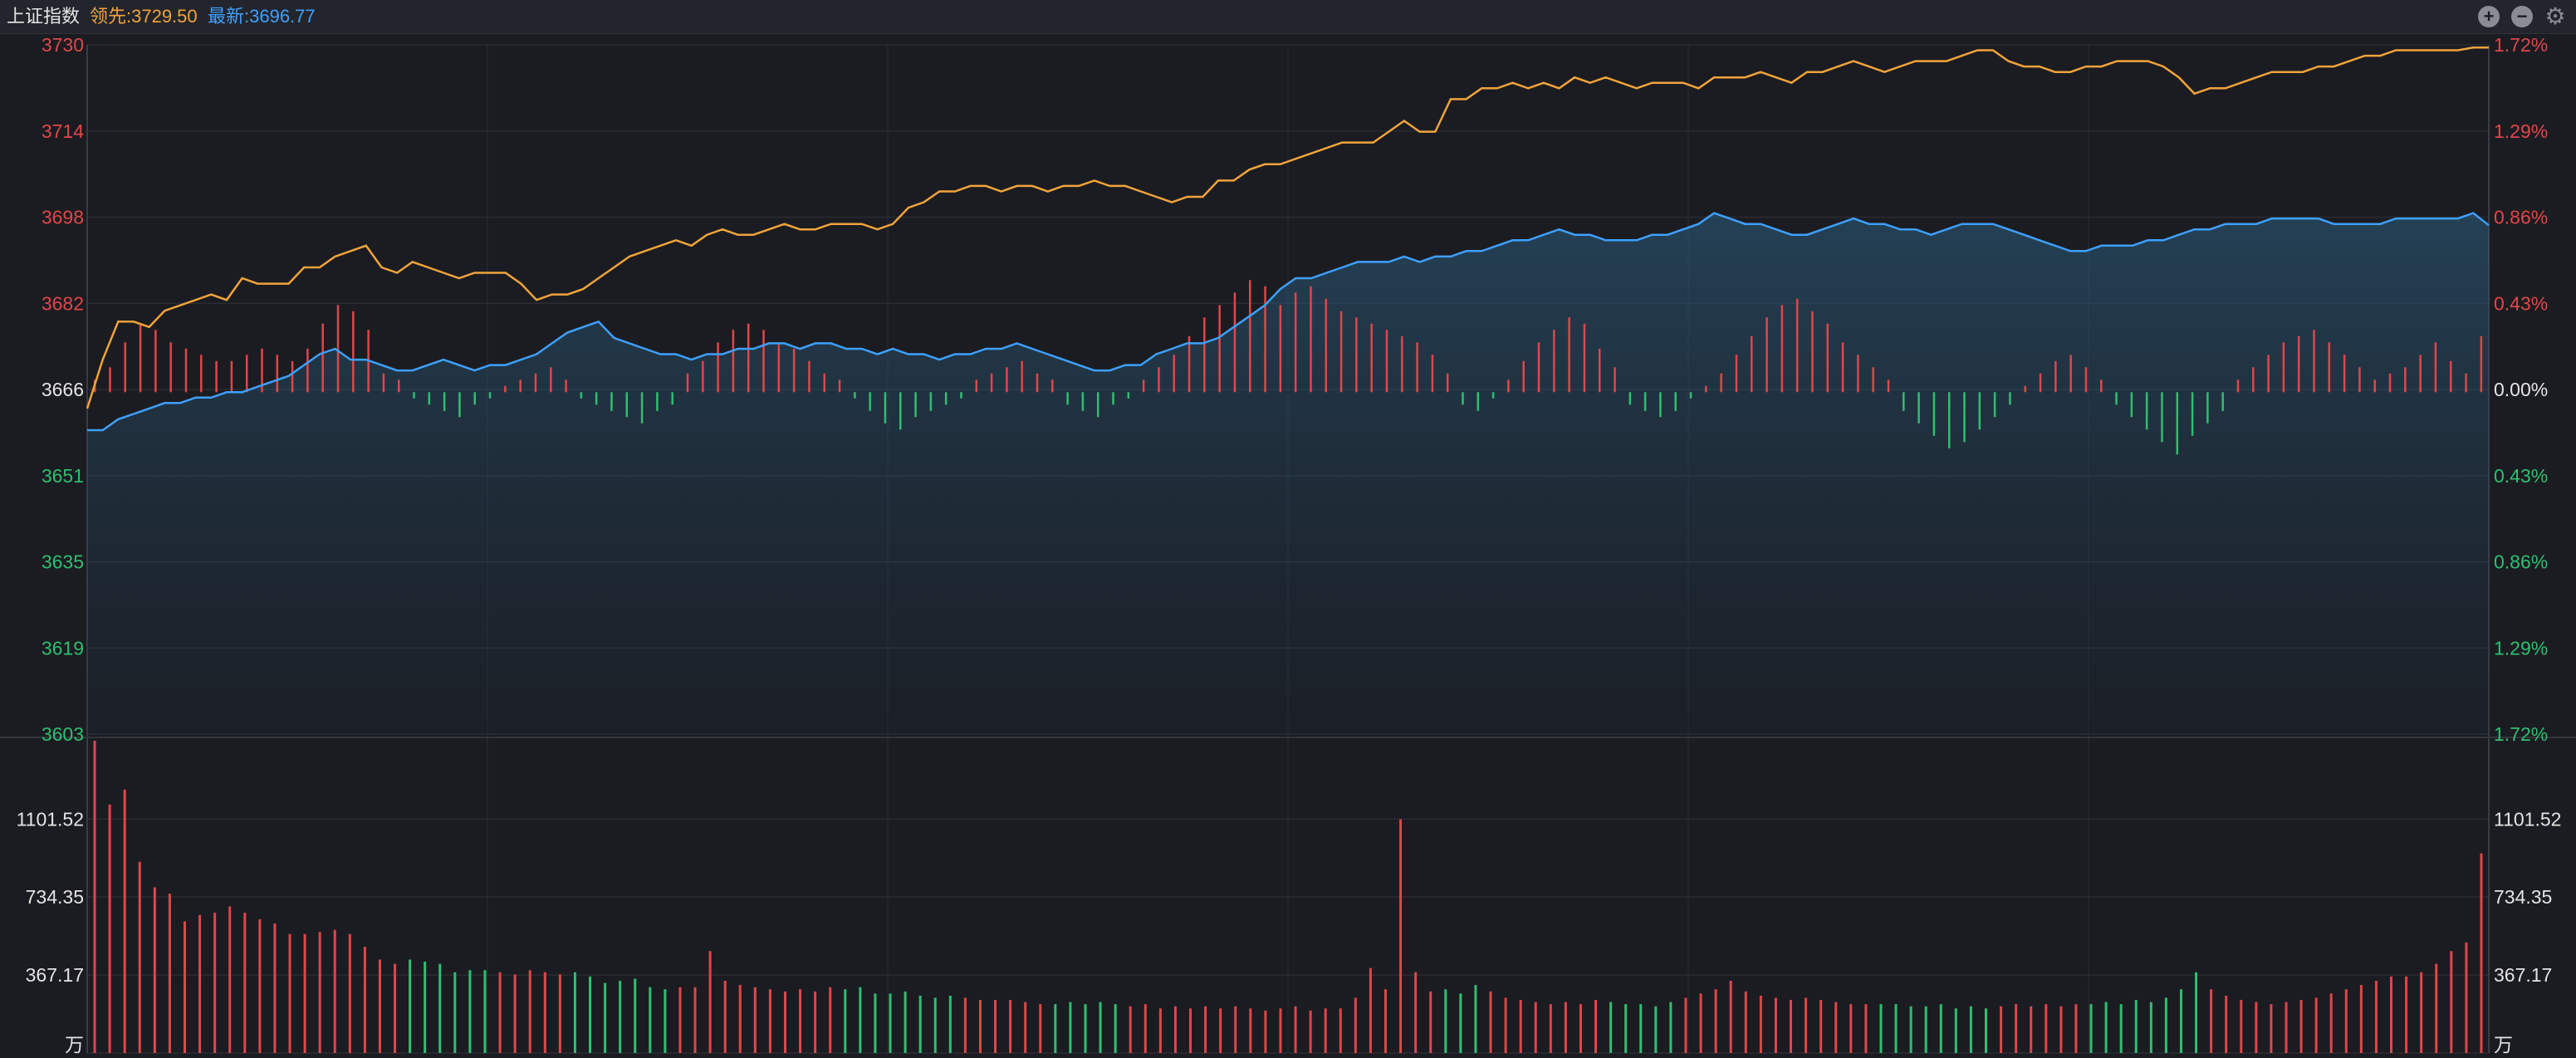 The height and width of the screenshot is (1058, 2576). Describe the element at coordinates (63, 562) in the screenshot. I see `price-tick-label: 3635` at that location.